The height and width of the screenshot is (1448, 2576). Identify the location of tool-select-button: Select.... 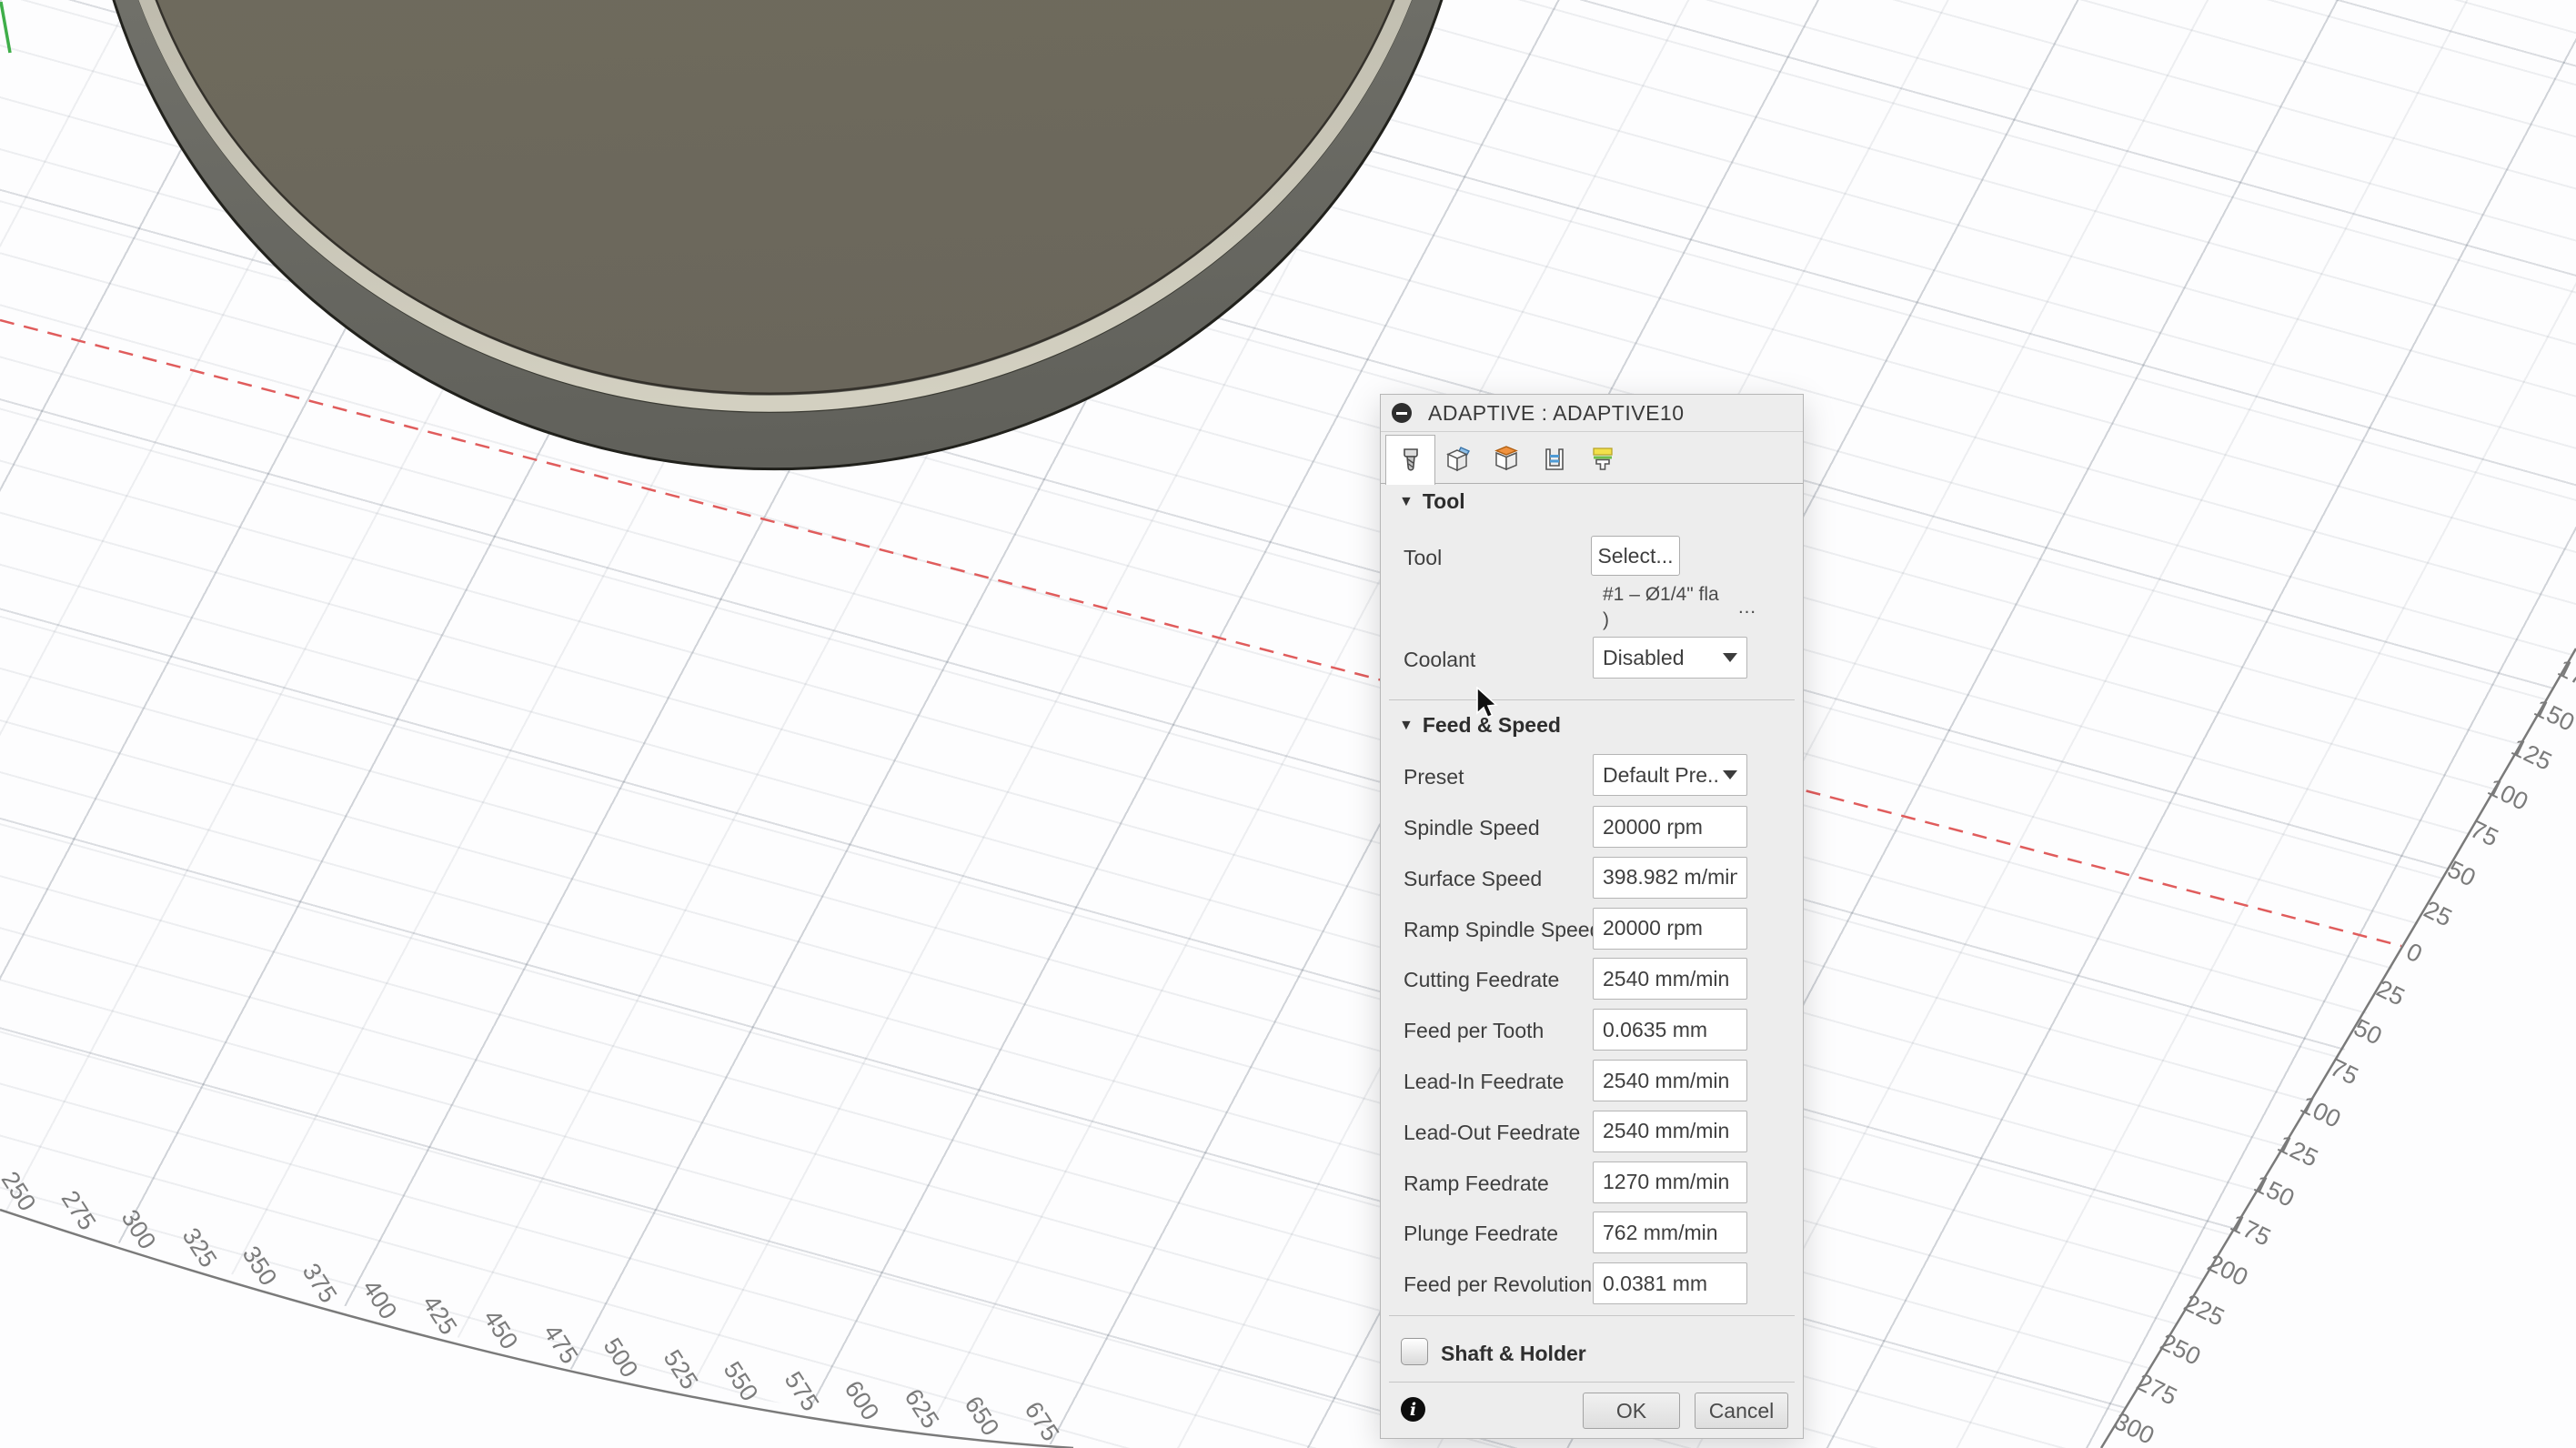
(1635, 556).